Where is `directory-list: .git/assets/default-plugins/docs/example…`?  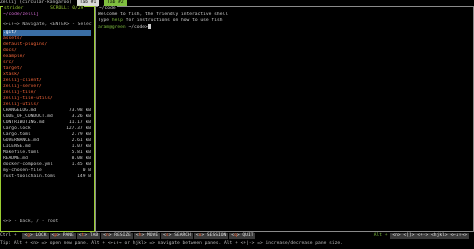
directory-list: .git/assets/default-plugins/docs/example… is located at coordinates (47, 69).